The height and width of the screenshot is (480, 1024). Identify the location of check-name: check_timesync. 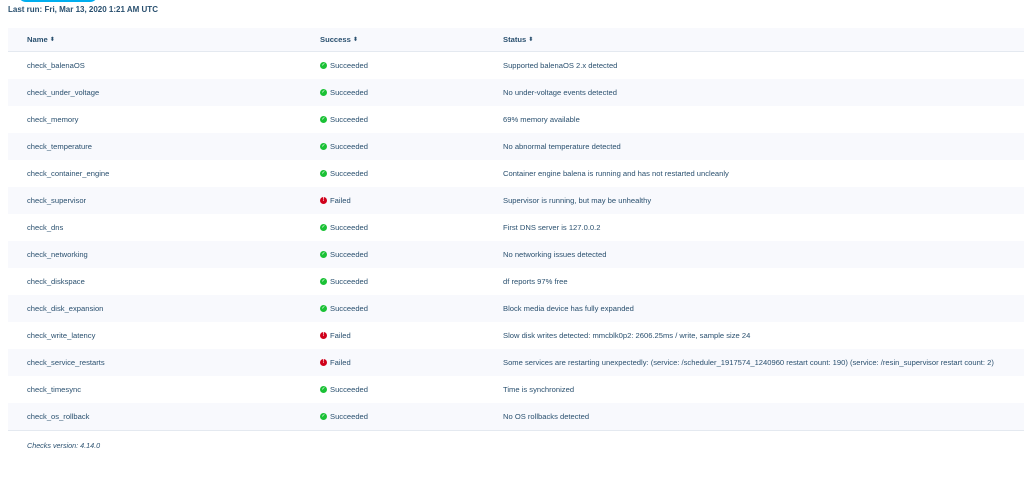
(54, 389).